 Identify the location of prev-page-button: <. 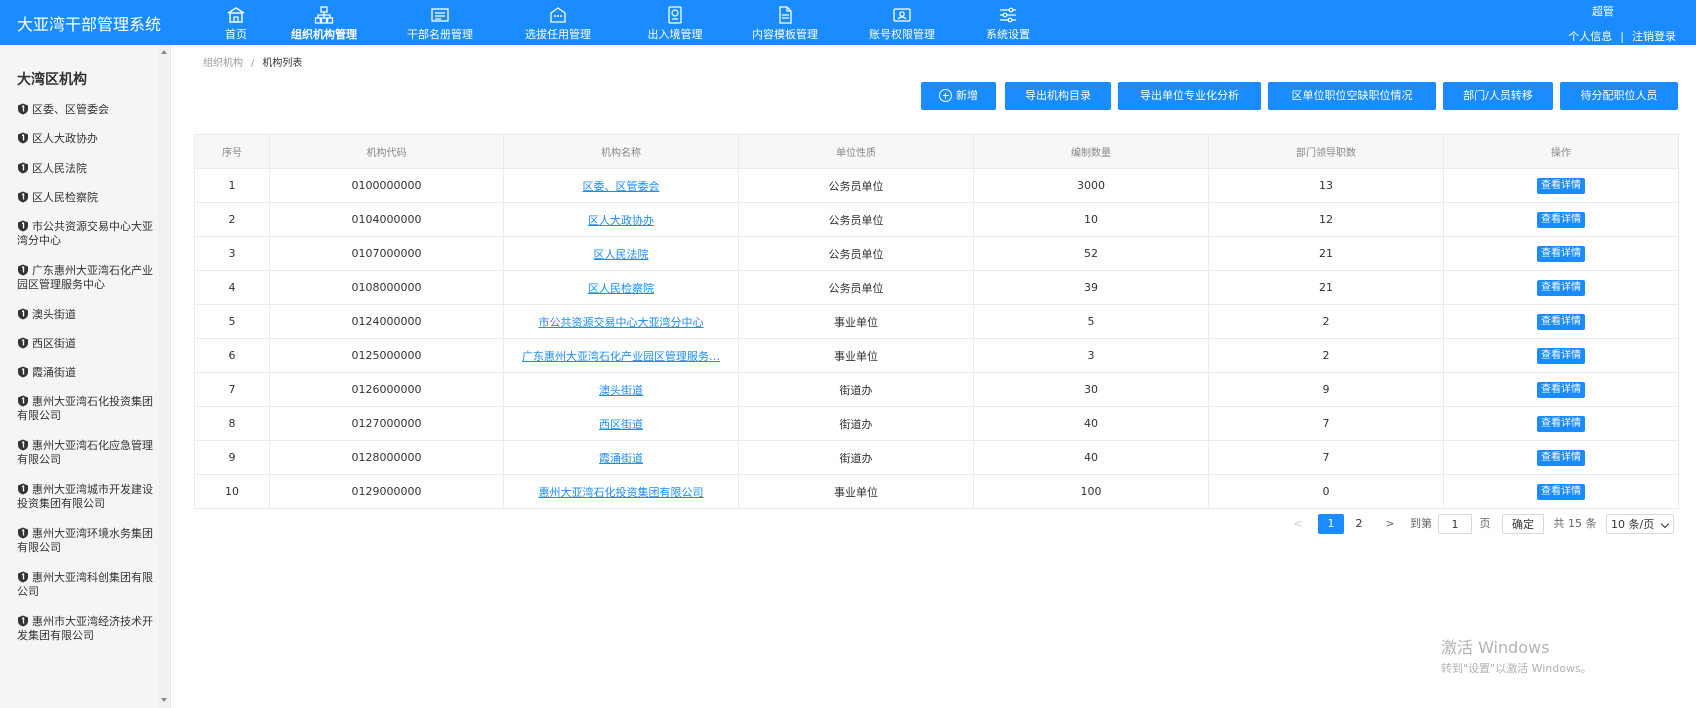
(1298, 524).